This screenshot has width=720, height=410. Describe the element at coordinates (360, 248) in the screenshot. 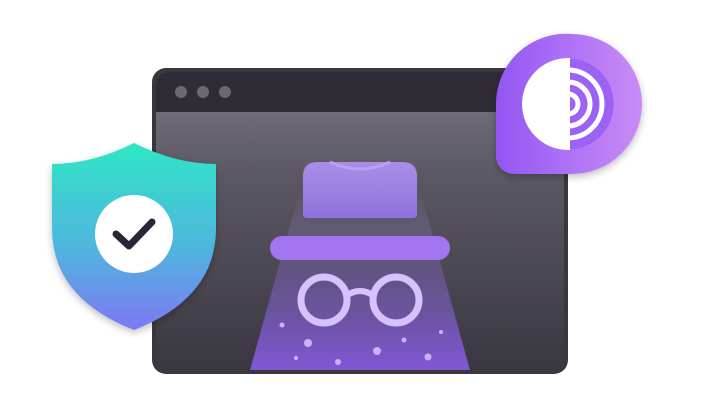

I see `hat-brim` at that location.